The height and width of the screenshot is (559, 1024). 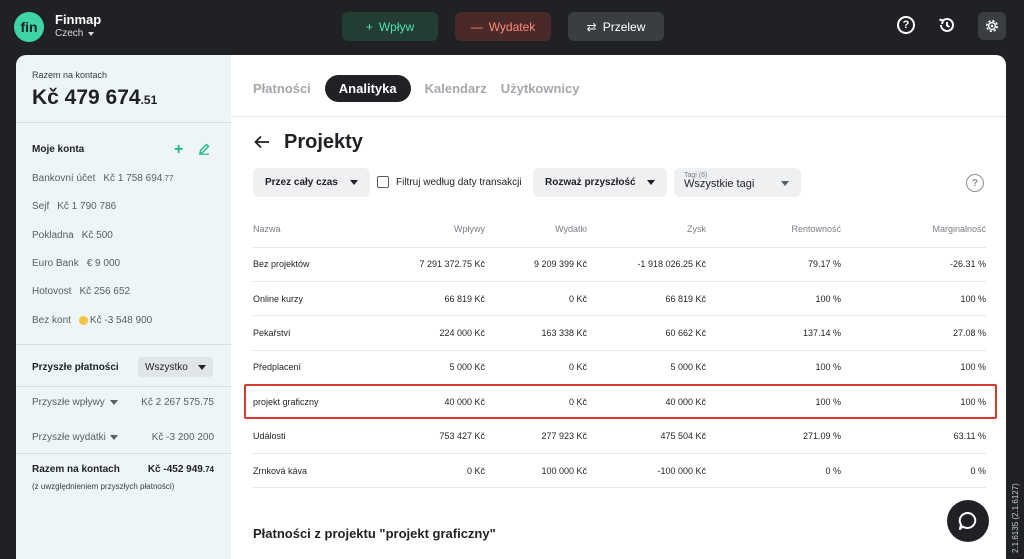 What do you see at coordinates (64, 178) in the screenshot?
I see `account-name: Bankovní účet` at bounding box center [64, 178].